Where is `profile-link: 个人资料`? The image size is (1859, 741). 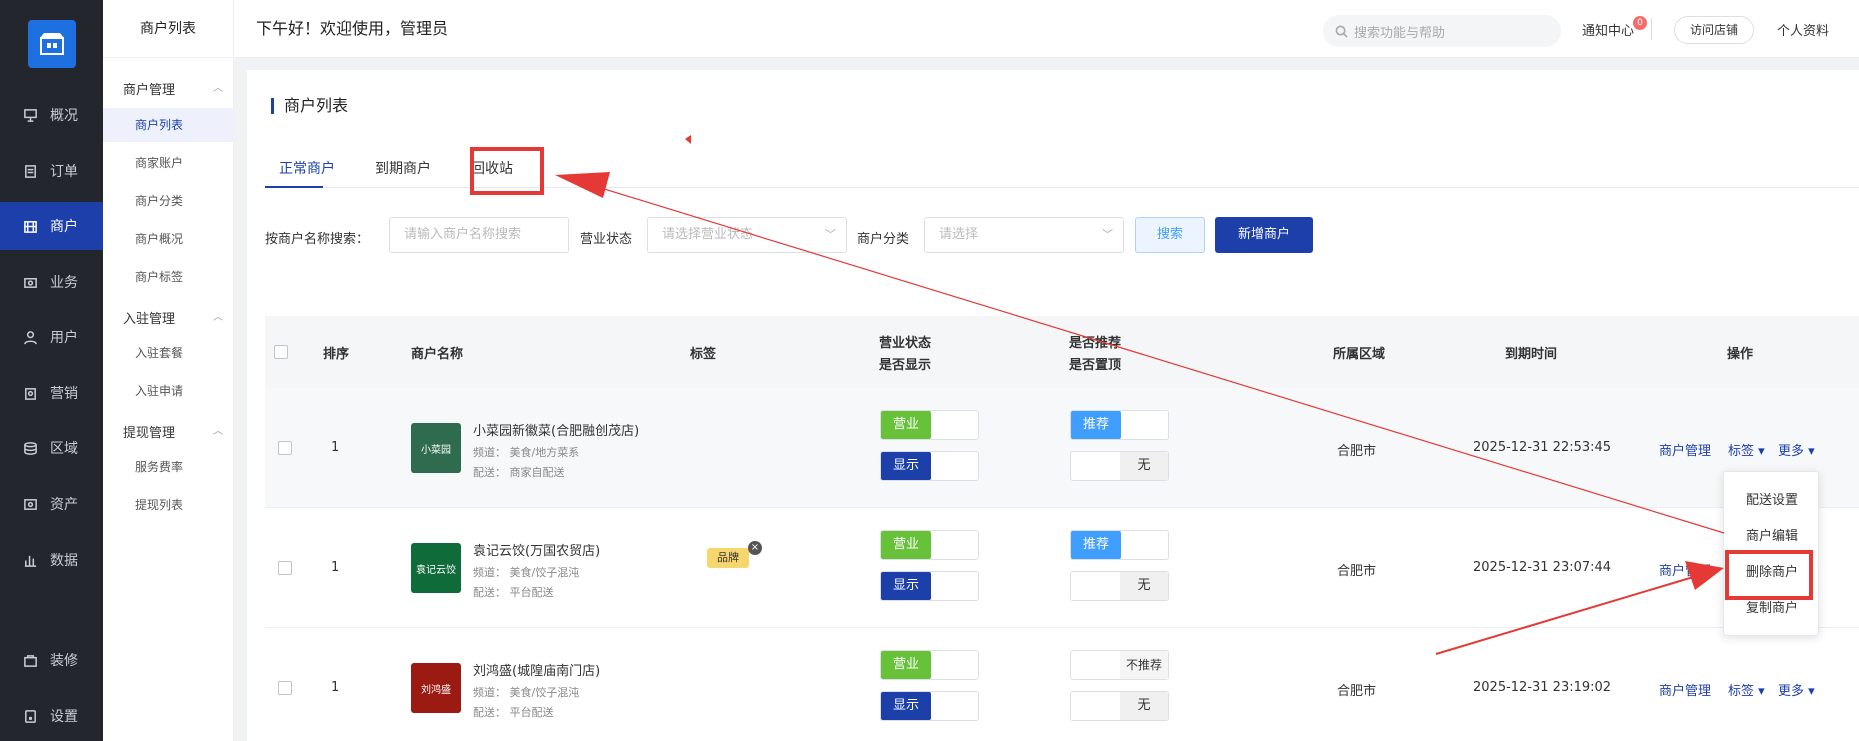
profile-link: 个人资料 is located at coordinates (1803, 29).